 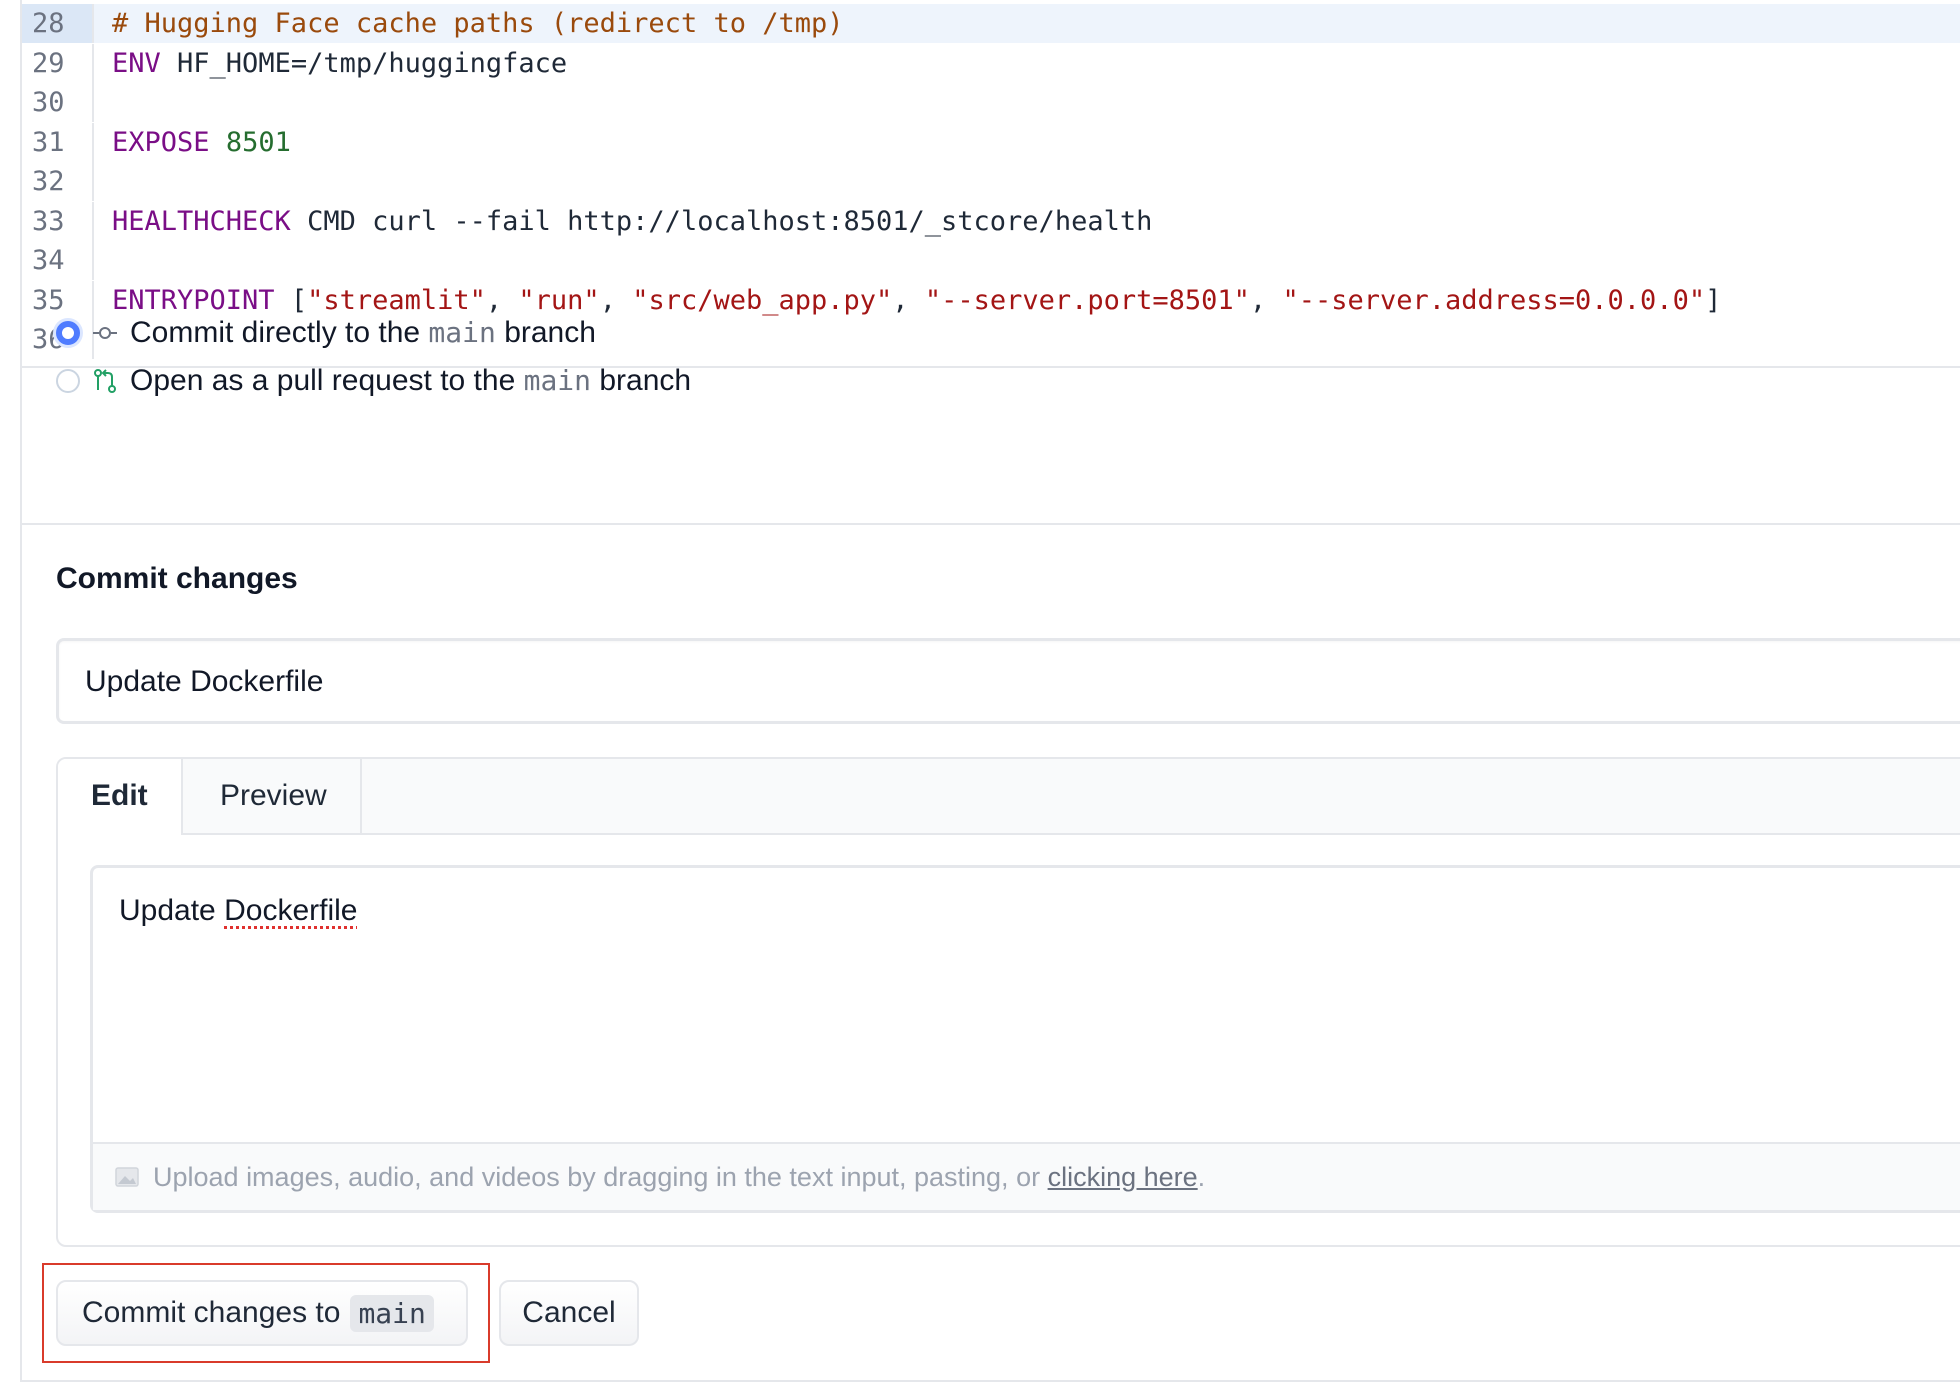 What do you see at coordinates (58, 260) in the screenshot?
I see `line-number: 34` at bounding box center [58, 260].